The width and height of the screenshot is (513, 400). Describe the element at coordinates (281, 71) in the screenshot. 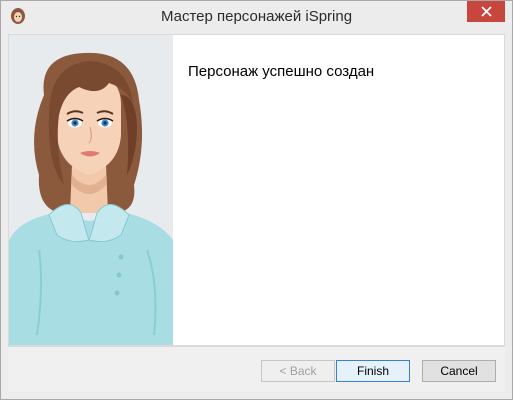

I see `success-message: Персонаж успешно создан` at that location.